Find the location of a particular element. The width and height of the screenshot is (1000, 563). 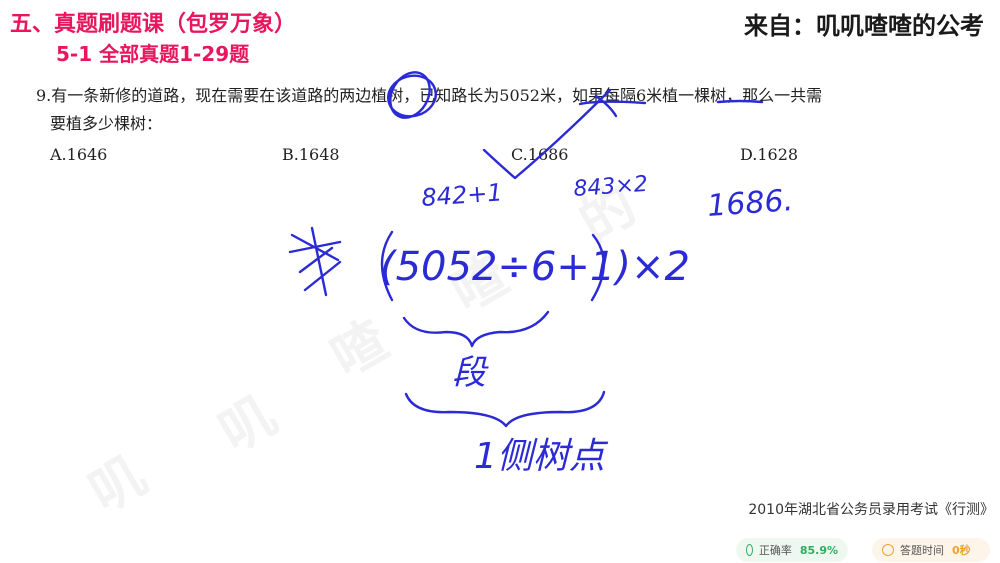

accuracy-value: 85.9% is located at coordinates (818, 550).